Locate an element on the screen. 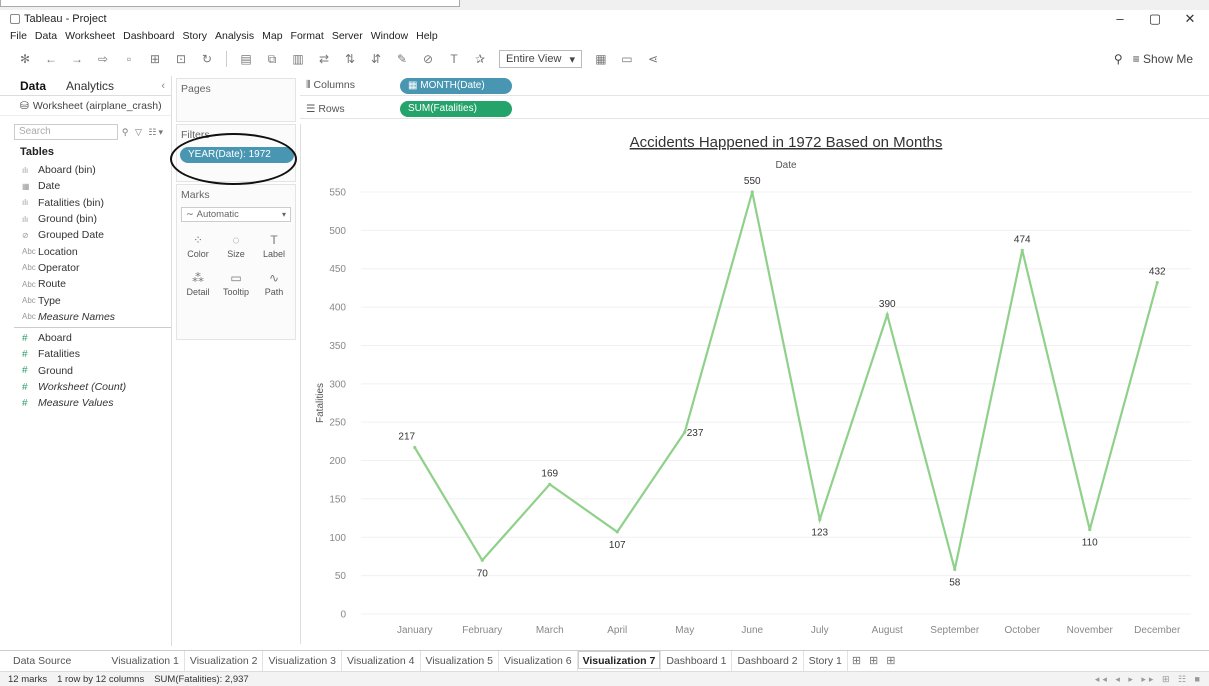 This screenshot has width=1209, height=686. tab-analytics: Analytics is located at coordinates (90, 86).